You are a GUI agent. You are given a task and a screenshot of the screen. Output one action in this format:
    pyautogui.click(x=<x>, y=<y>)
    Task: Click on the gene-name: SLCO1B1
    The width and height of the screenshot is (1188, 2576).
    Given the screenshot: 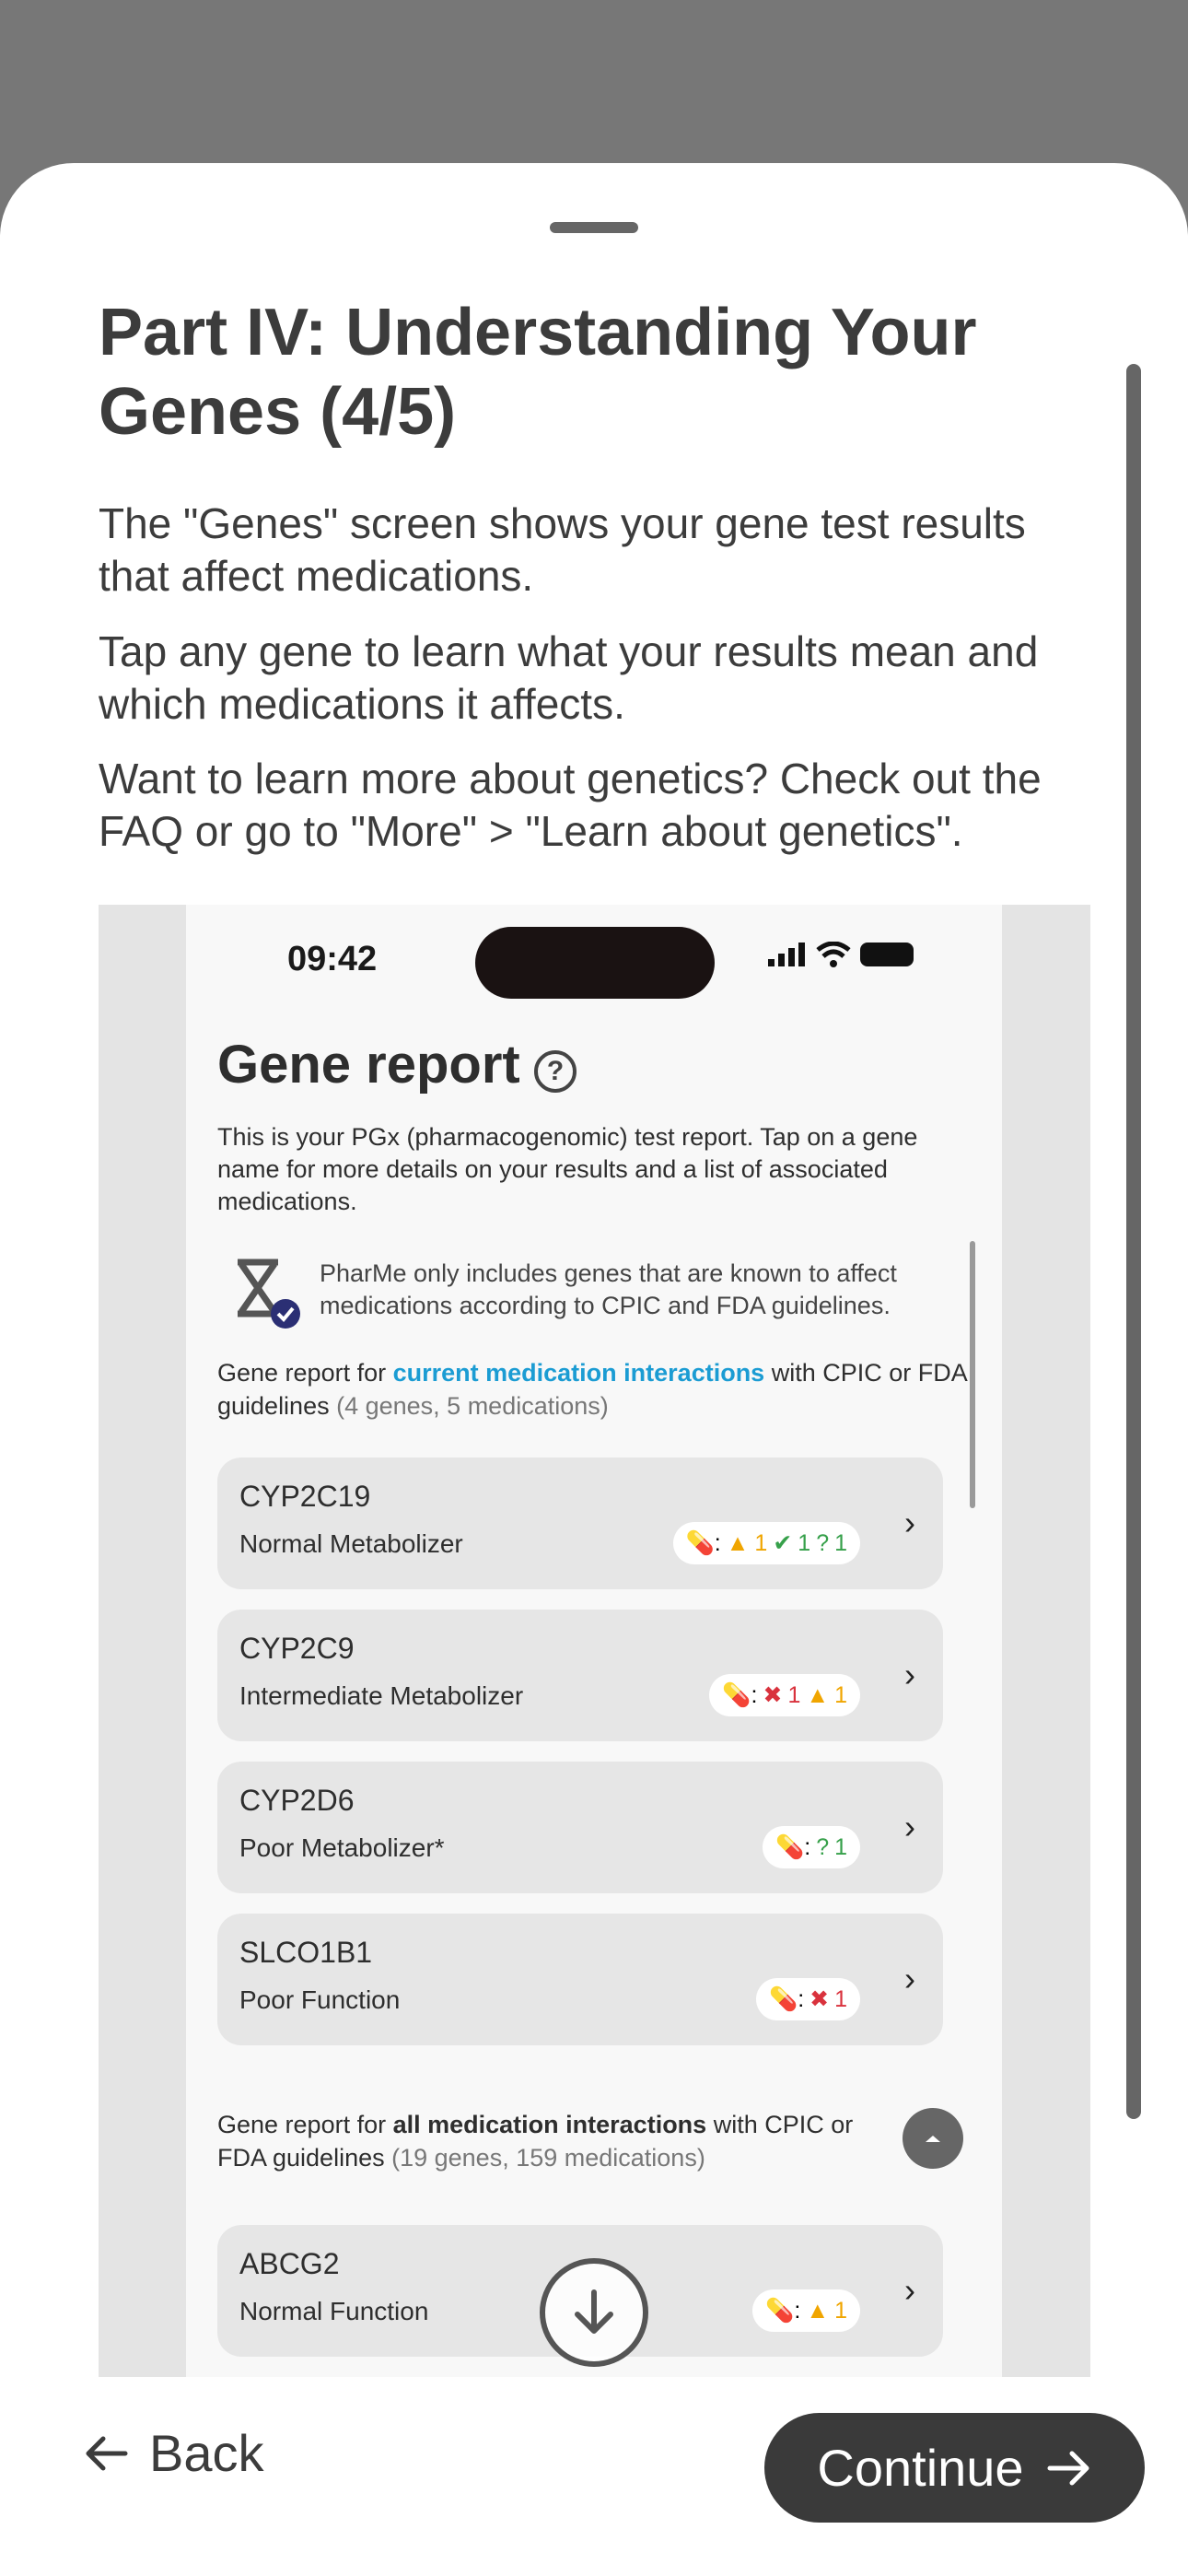 What is the action you would take?
    pyautogui.click(x=306, y=1952)
    